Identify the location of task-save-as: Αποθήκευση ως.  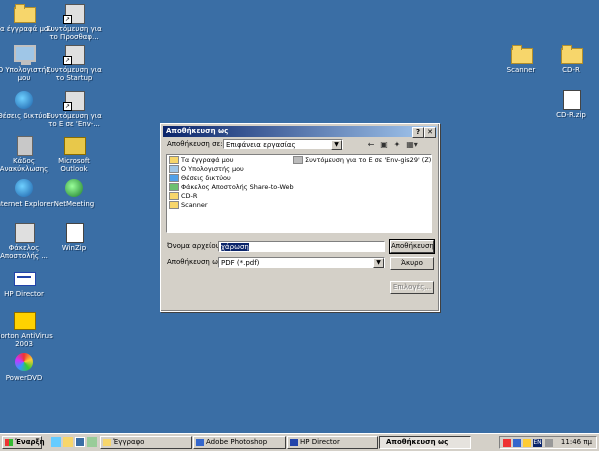
(425, 442).